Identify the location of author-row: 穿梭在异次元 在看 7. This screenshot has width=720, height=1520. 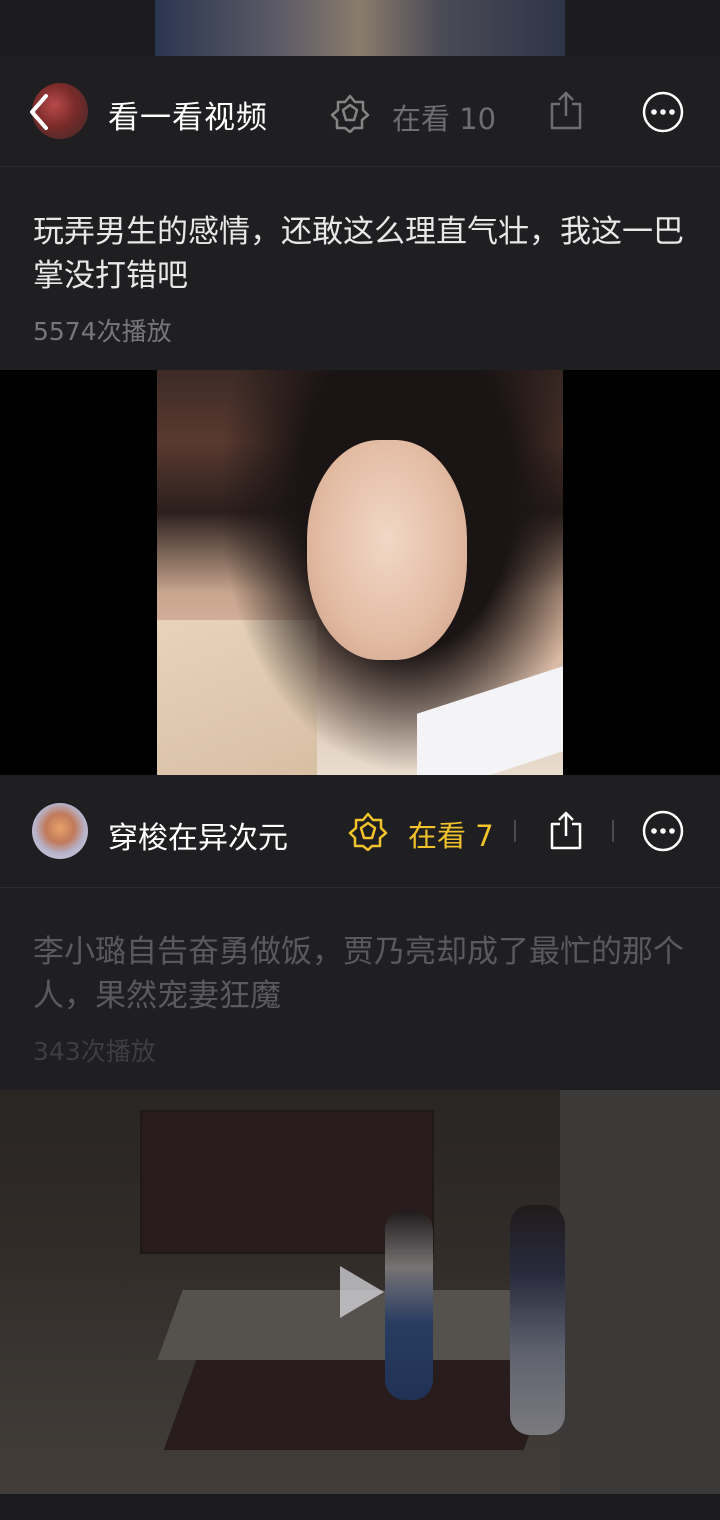
(360, 831).